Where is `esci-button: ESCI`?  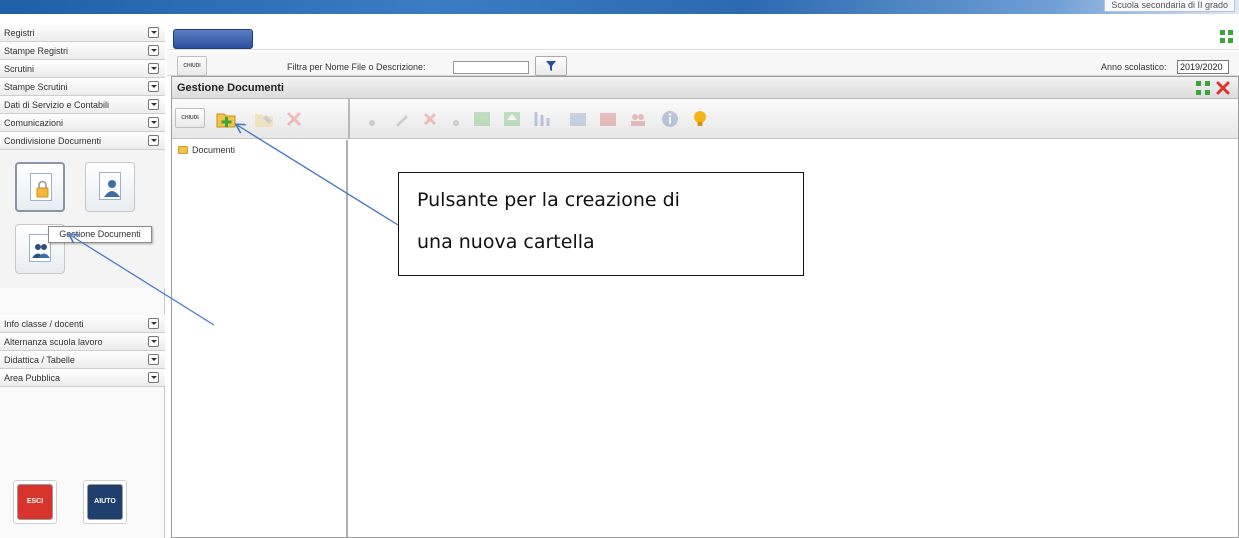
esci-button: ESCI is located at coordinates (35, 502).